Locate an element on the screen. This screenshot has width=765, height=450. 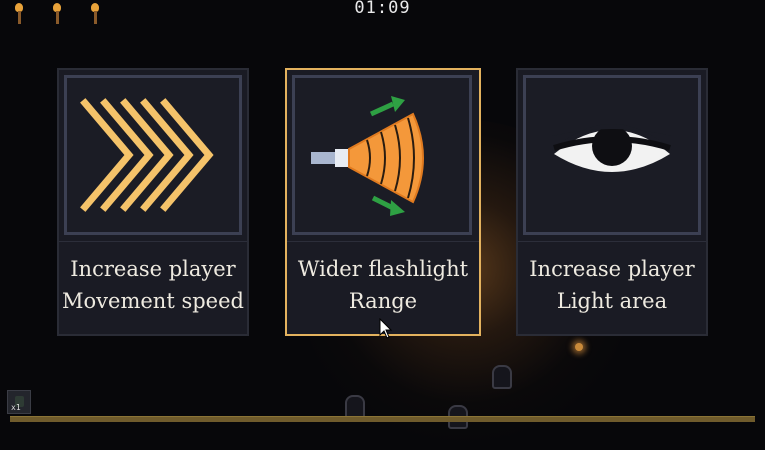
upgrade-card-movement-speed: Increase player Movement speed is located at coordinates (153, 202).